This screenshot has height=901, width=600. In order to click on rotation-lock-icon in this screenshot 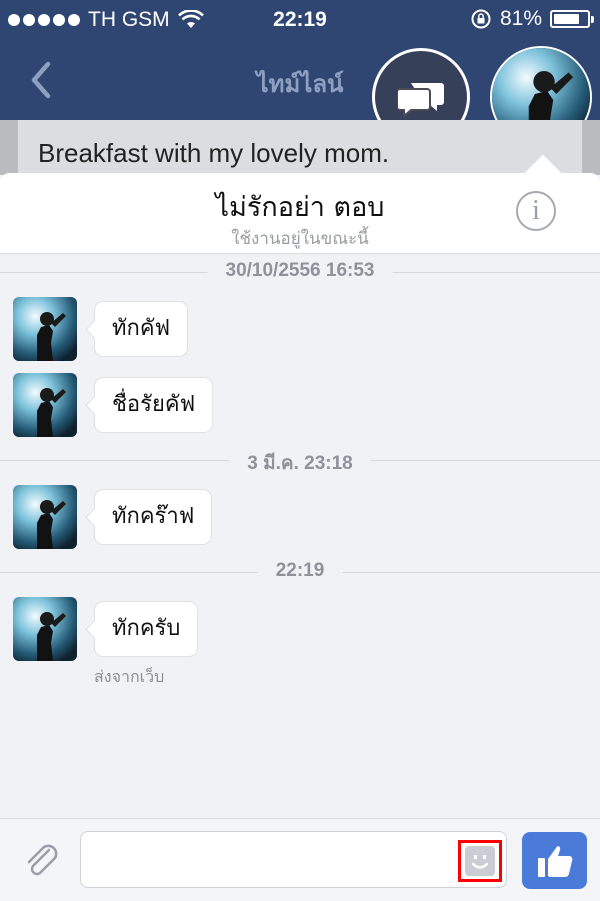, I will do `click(481, 19)`.